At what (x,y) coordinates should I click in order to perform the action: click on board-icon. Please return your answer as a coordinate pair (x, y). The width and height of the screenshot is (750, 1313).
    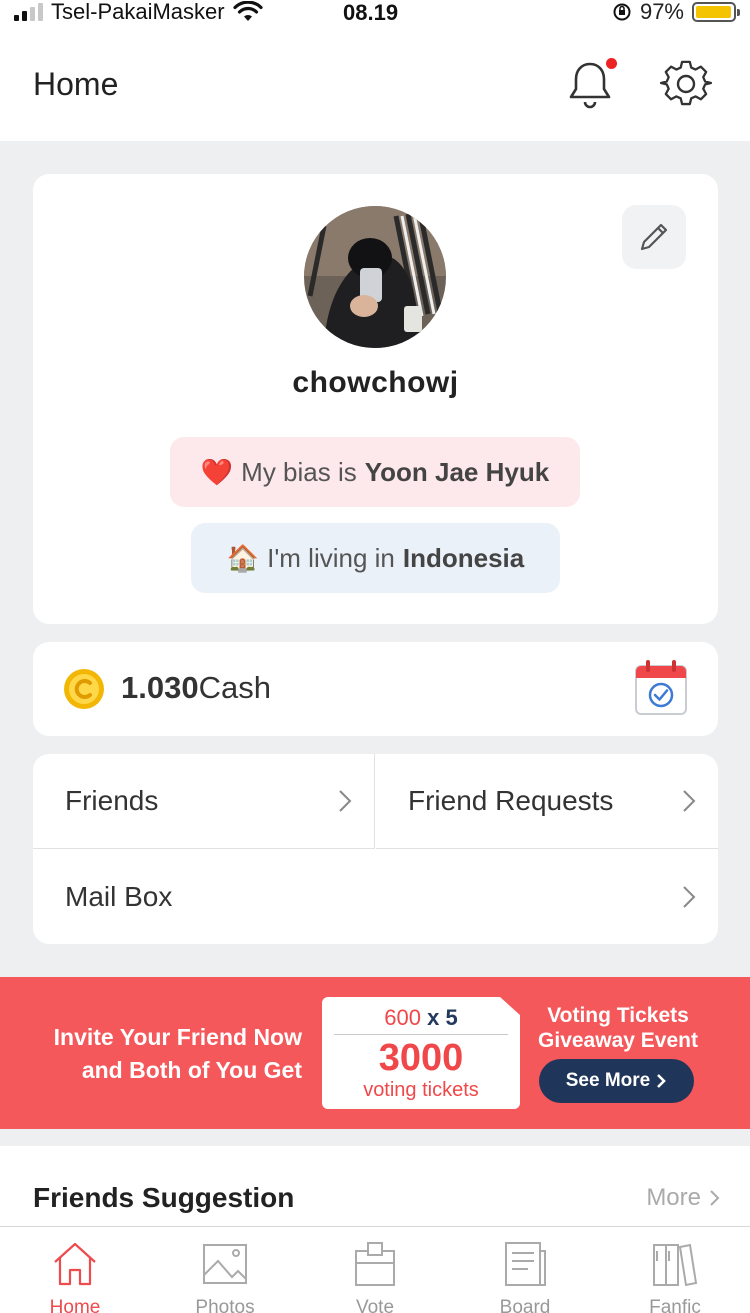
    Looking at the image, I should click on (525, 1264).